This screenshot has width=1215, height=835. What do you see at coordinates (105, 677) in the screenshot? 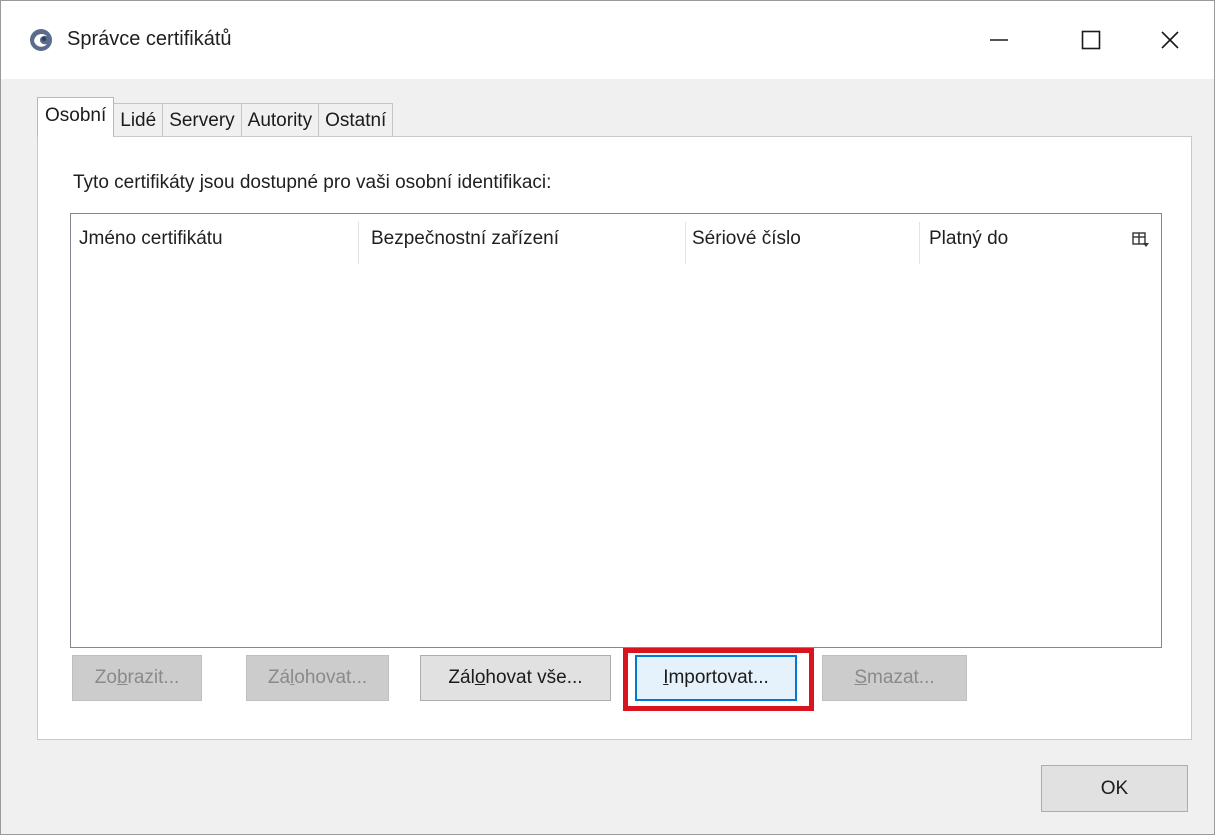
I see `view-button-label: Zo` at bounding box center [105, 677].